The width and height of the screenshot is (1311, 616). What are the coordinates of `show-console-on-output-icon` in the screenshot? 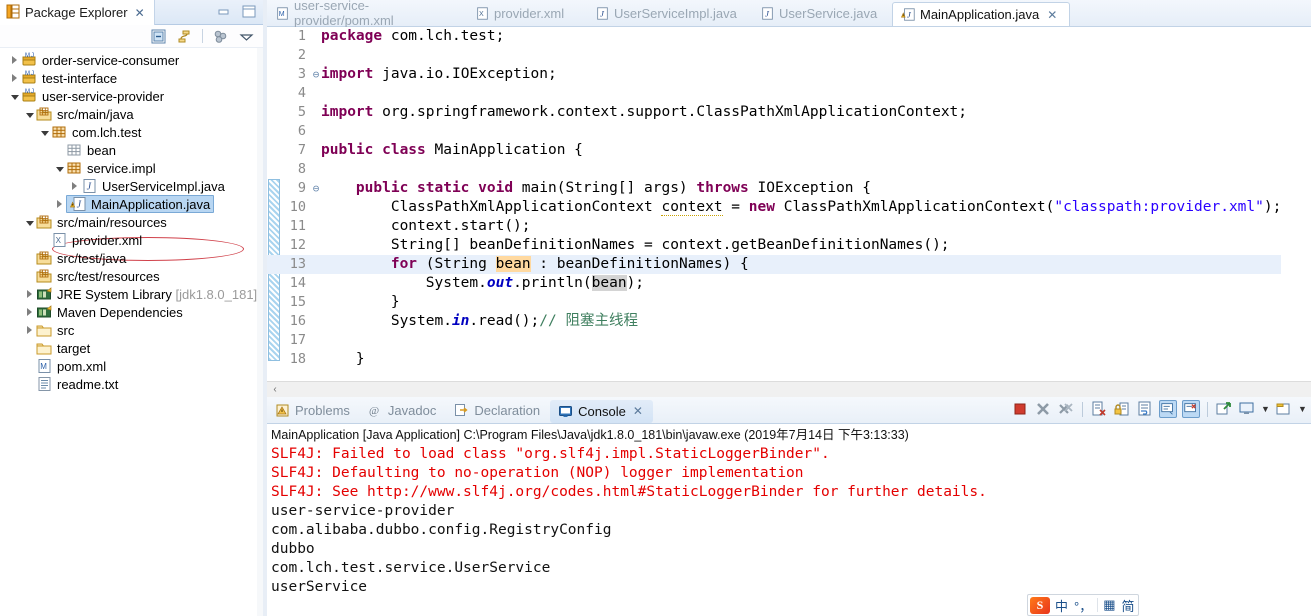 It's located at (1168, 409).